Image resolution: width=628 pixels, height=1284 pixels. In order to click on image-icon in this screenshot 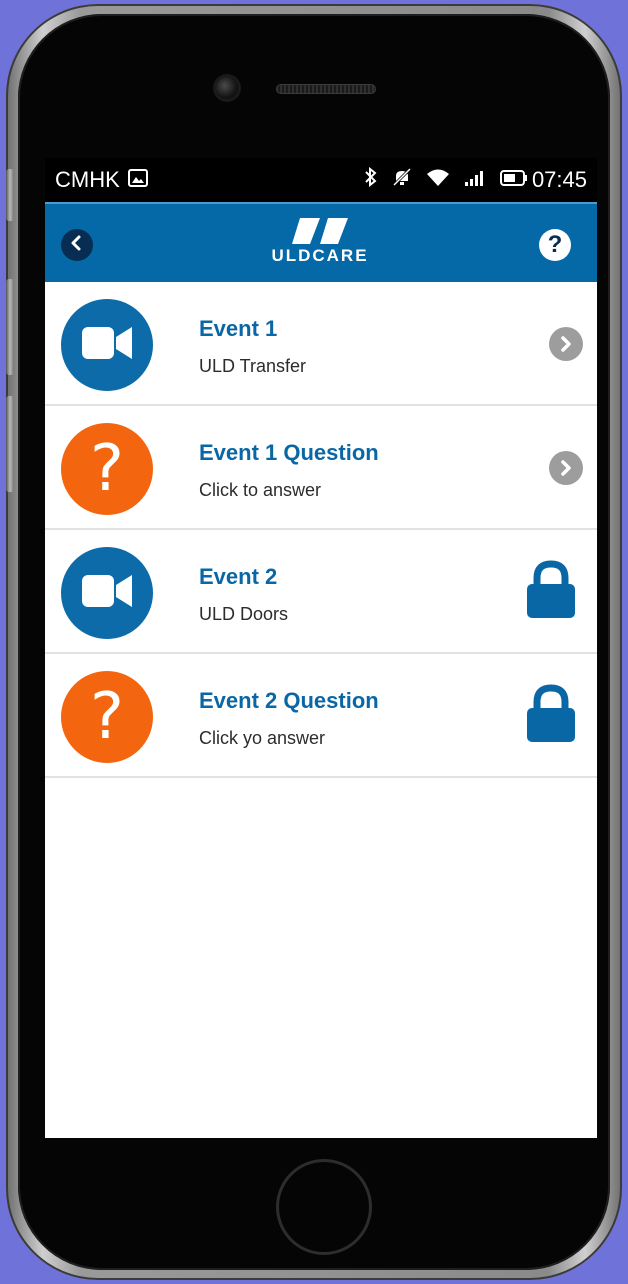, I will do `click(137, 180)`.